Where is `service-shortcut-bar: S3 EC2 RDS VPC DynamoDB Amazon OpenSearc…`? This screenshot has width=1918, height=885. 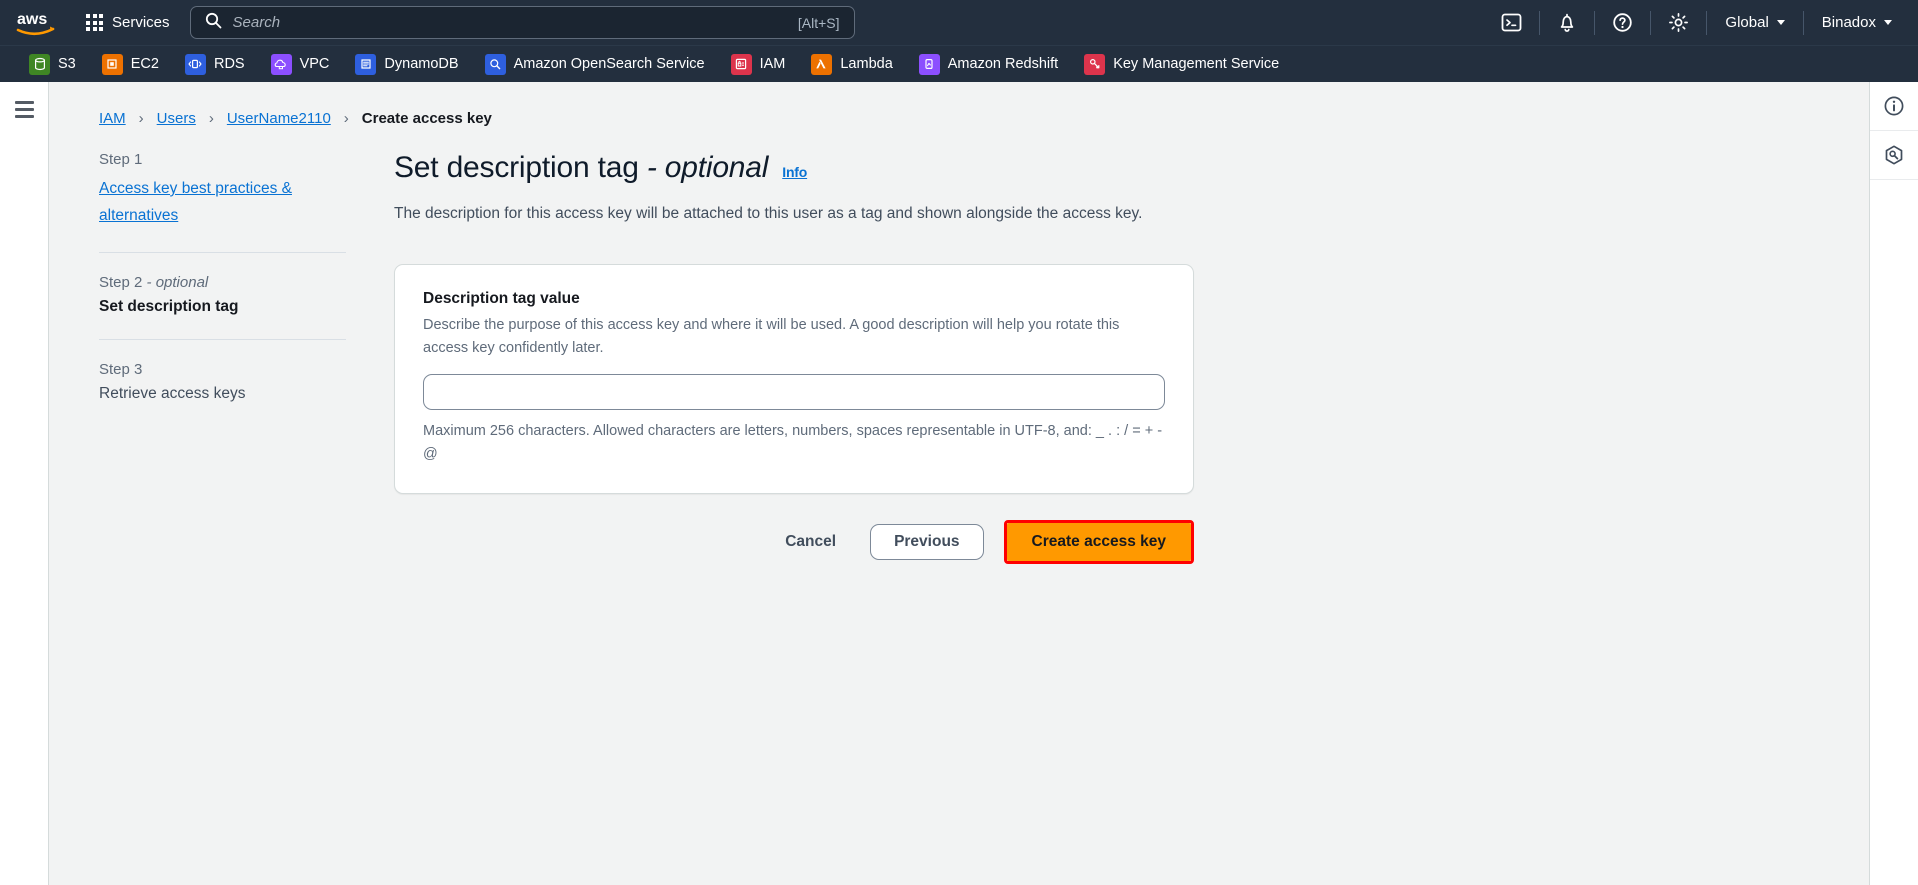 service-shortcut-bar: S3 EC2 RDS VPC DynamoDB Amazon OpenSearc… is located at coordinates (959, 63).